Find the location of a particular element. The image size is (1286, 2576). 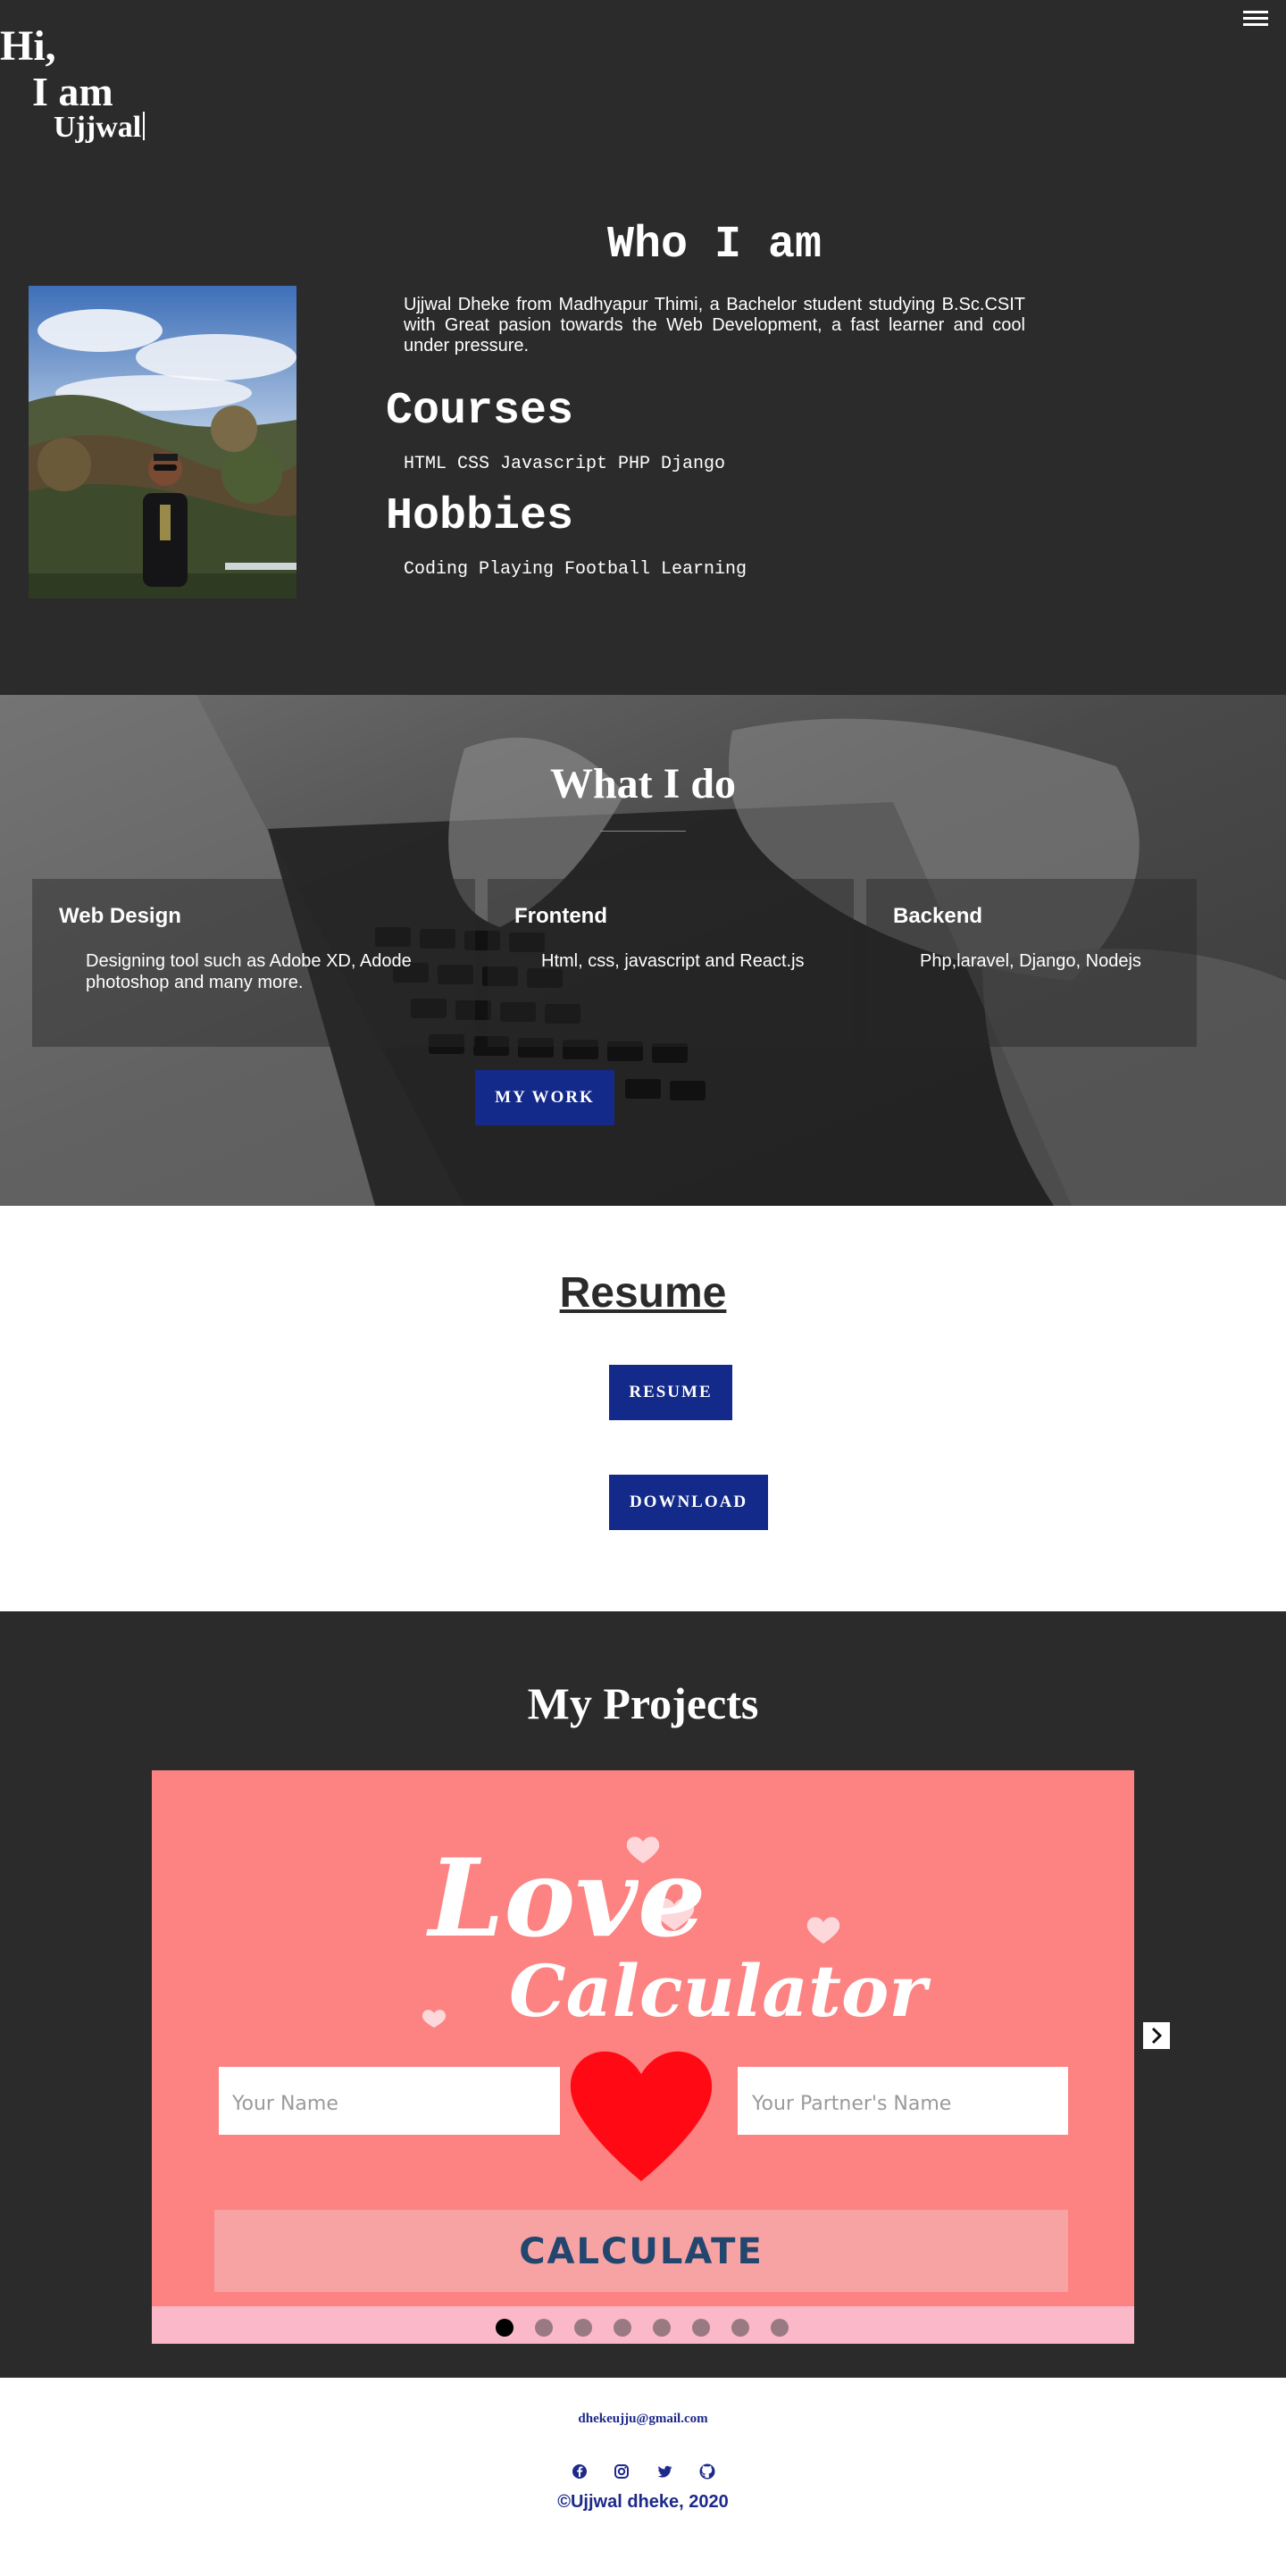

courses-heading: Courses is located at coordinates (480, 412).